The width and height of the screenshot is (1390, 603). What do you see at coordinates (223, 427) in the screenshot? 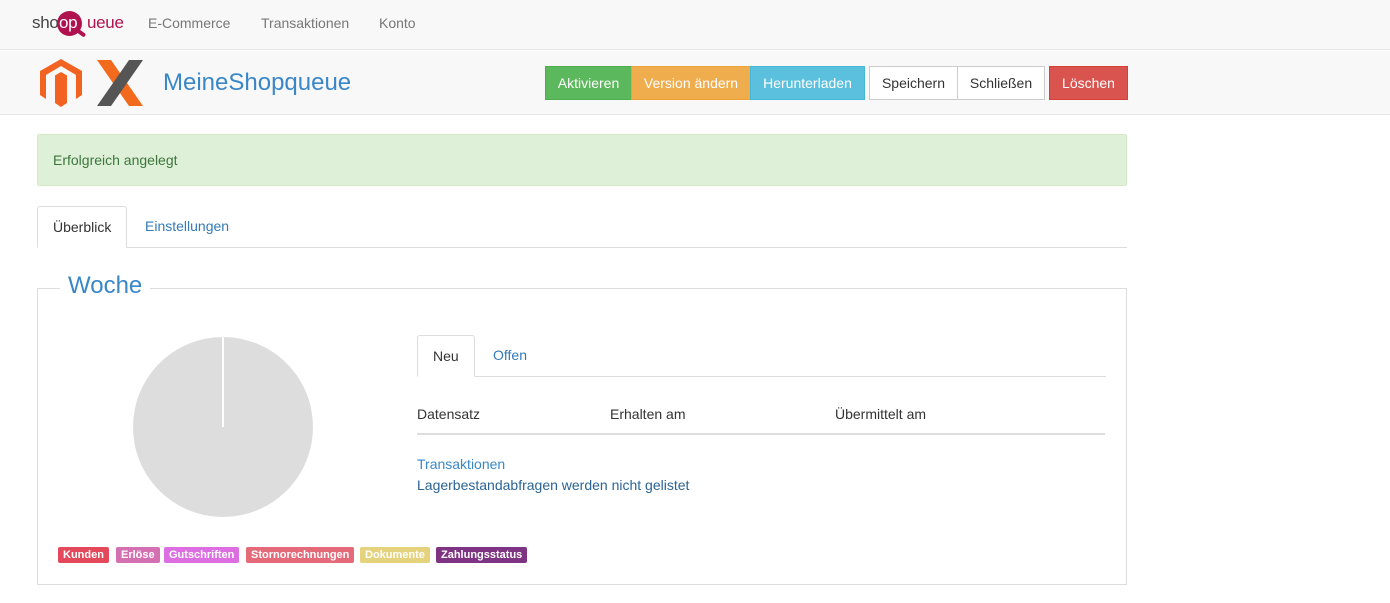
I see `week-pie-chart` at bounding box center [223, 427].